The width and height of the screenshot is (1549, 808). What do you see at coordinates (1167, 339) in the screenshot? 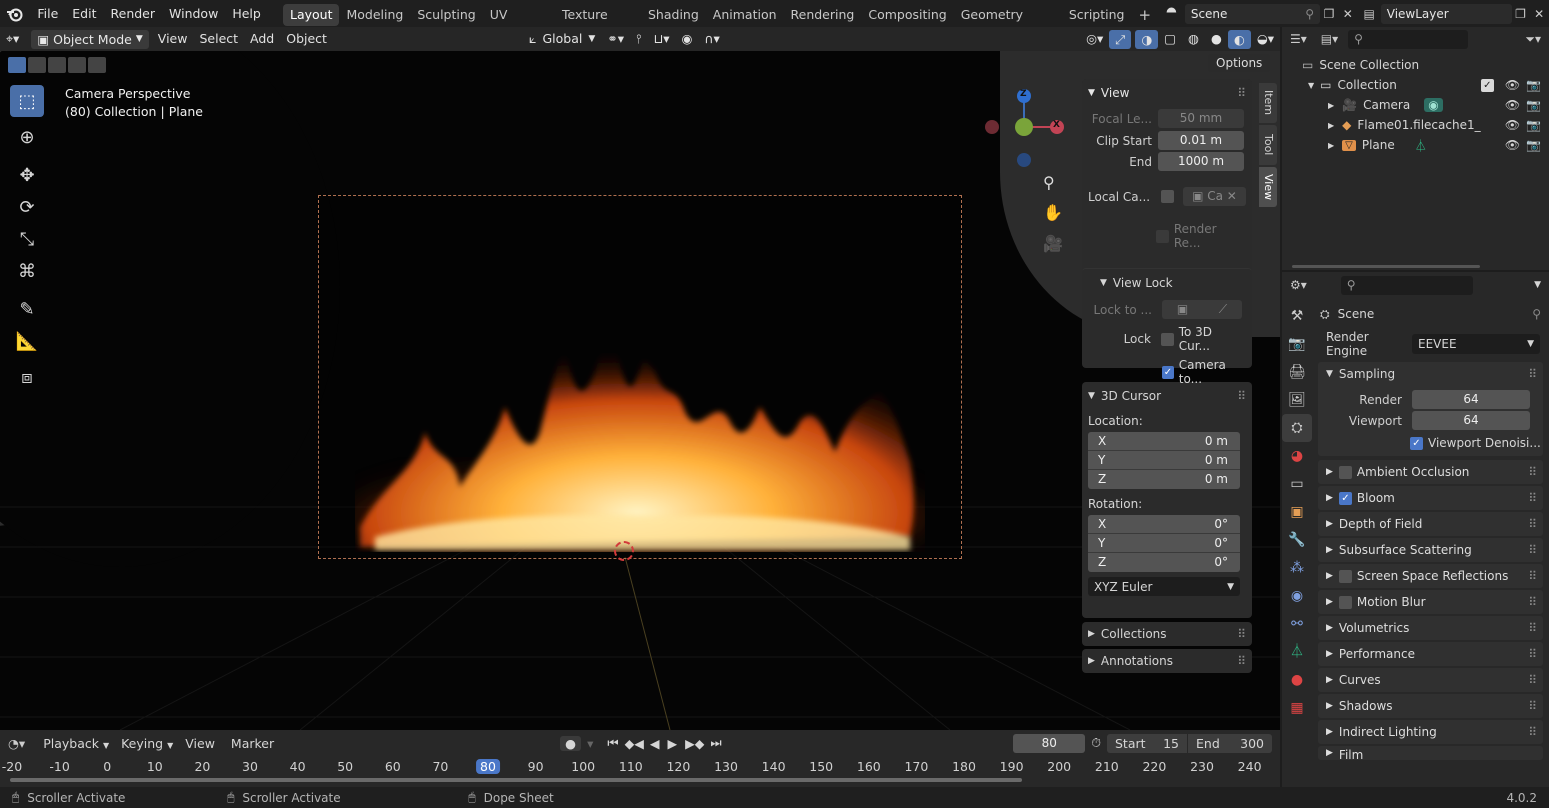
I see `lock-to-cursor-checkbox` at bounding box center [1167, 339].